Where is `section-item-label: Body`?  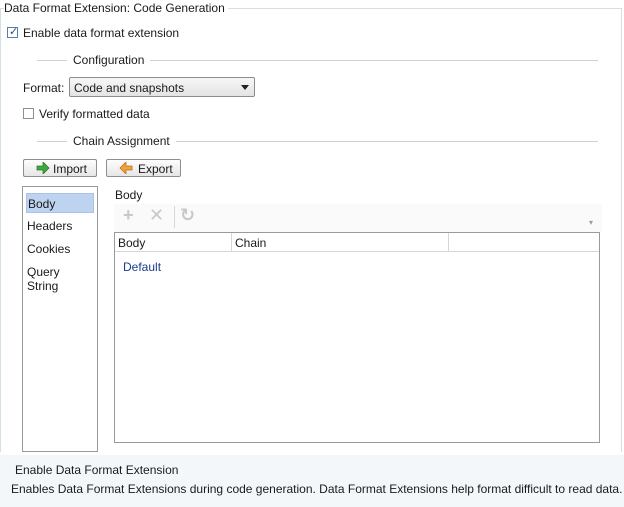
section-item-label: Body is located at coordinates (42, 204).